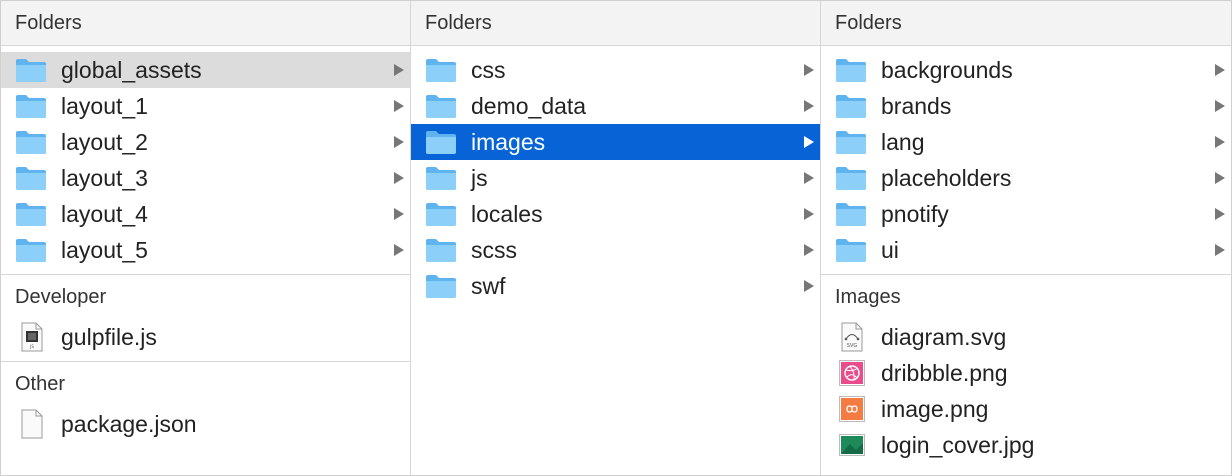 This screenshot has height=476, width=1232. What do you see at coordinates (205, 401) in the screenshot?
I see `section-other: Other package.json` at bounding box center [205, 401].